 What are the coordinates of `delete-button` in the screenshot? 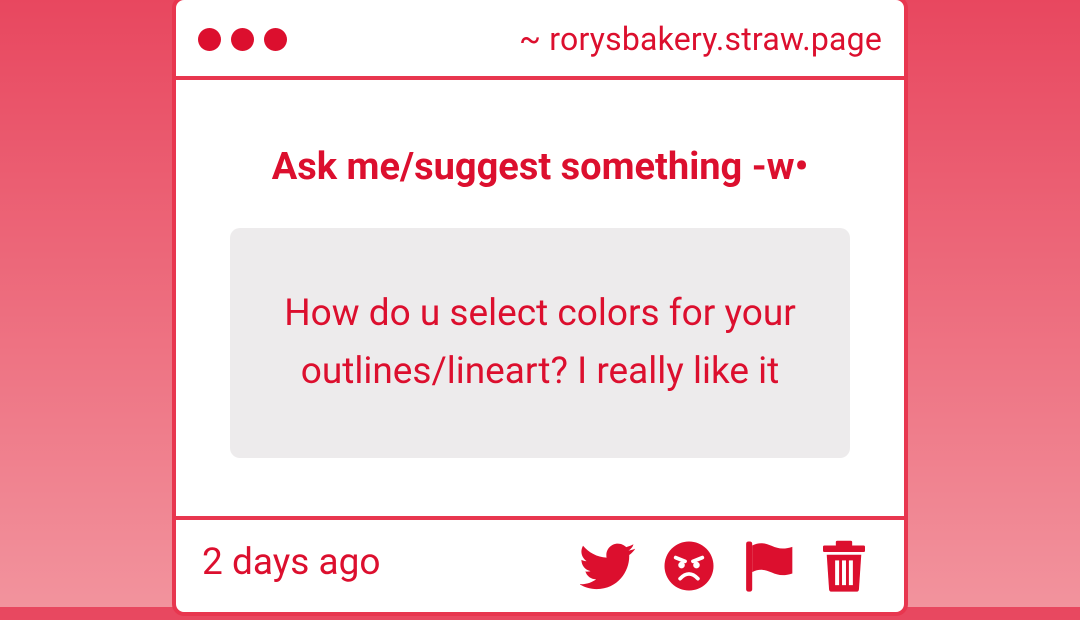 It's located at (844, 566).